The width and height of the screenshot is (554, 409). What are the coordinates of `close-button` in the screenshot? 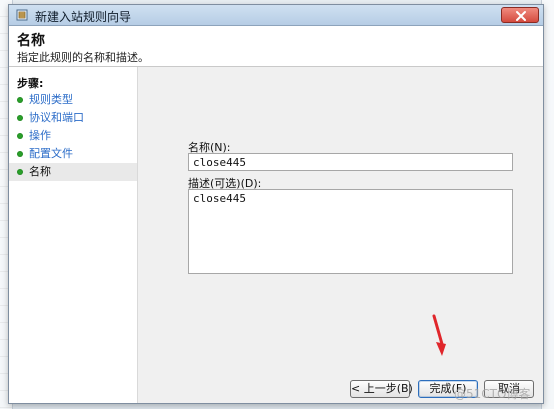 It's located at (520, 15).